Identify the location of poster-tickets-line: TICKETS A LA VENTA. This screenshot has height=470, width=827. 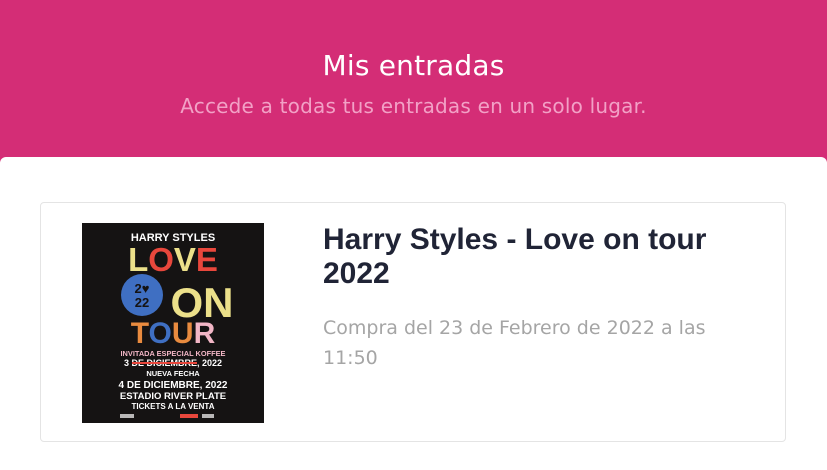
(173, 406).